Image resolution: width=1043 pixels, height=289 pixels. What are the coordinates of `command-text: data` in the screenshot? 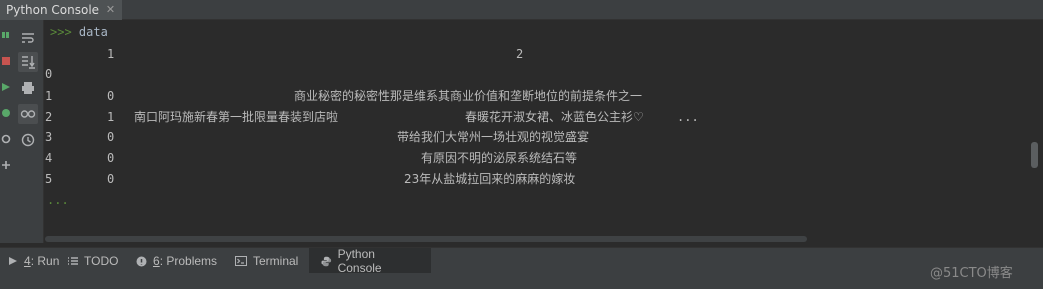 It's located at (93, 32).